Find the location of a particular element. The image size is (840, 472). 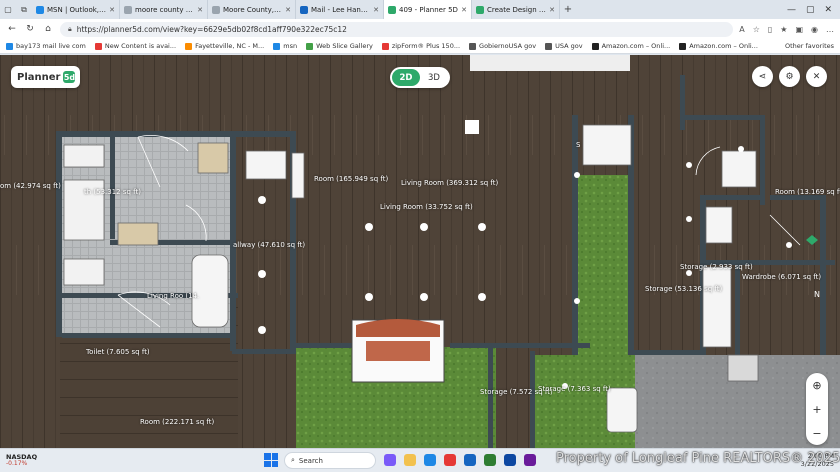

close-viewer-button: ✕ is located at coordinates (816, 76).